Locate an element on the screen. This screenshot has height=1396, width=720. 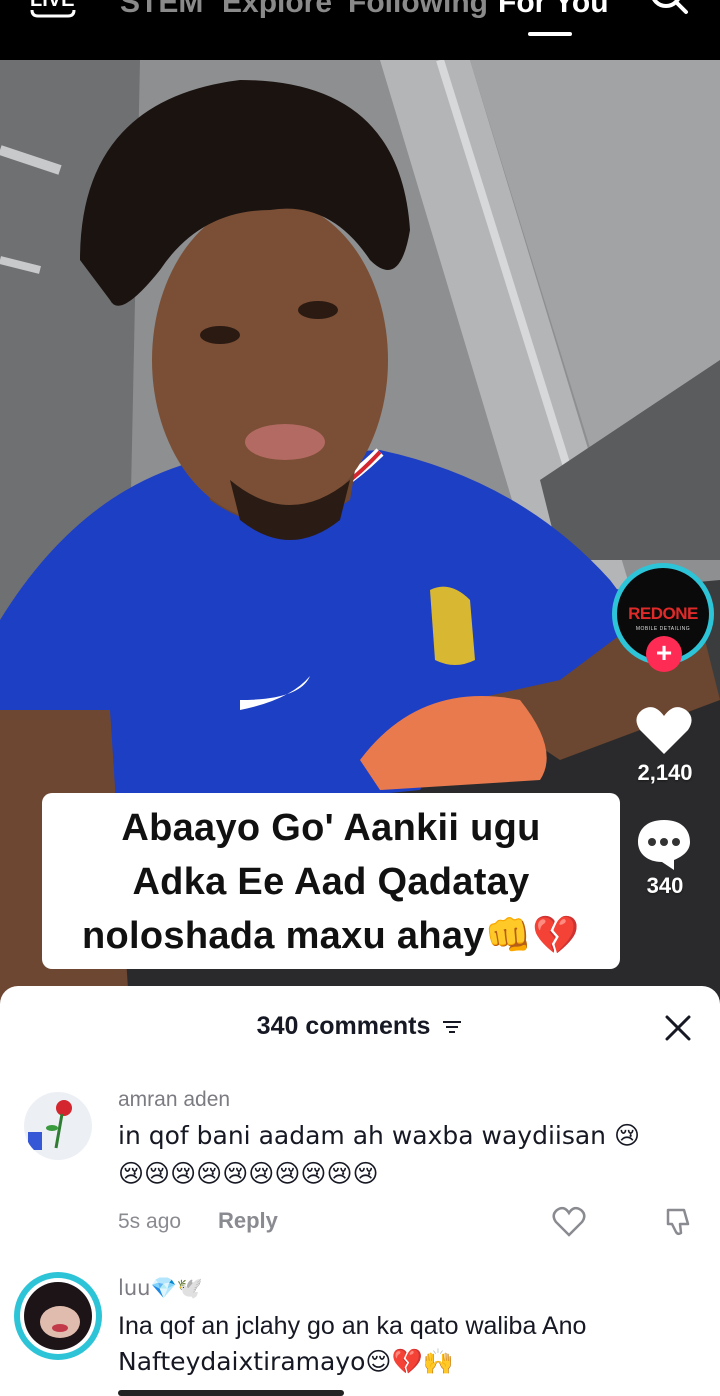
active-tab-indicator is located at coordinates (550, 34).